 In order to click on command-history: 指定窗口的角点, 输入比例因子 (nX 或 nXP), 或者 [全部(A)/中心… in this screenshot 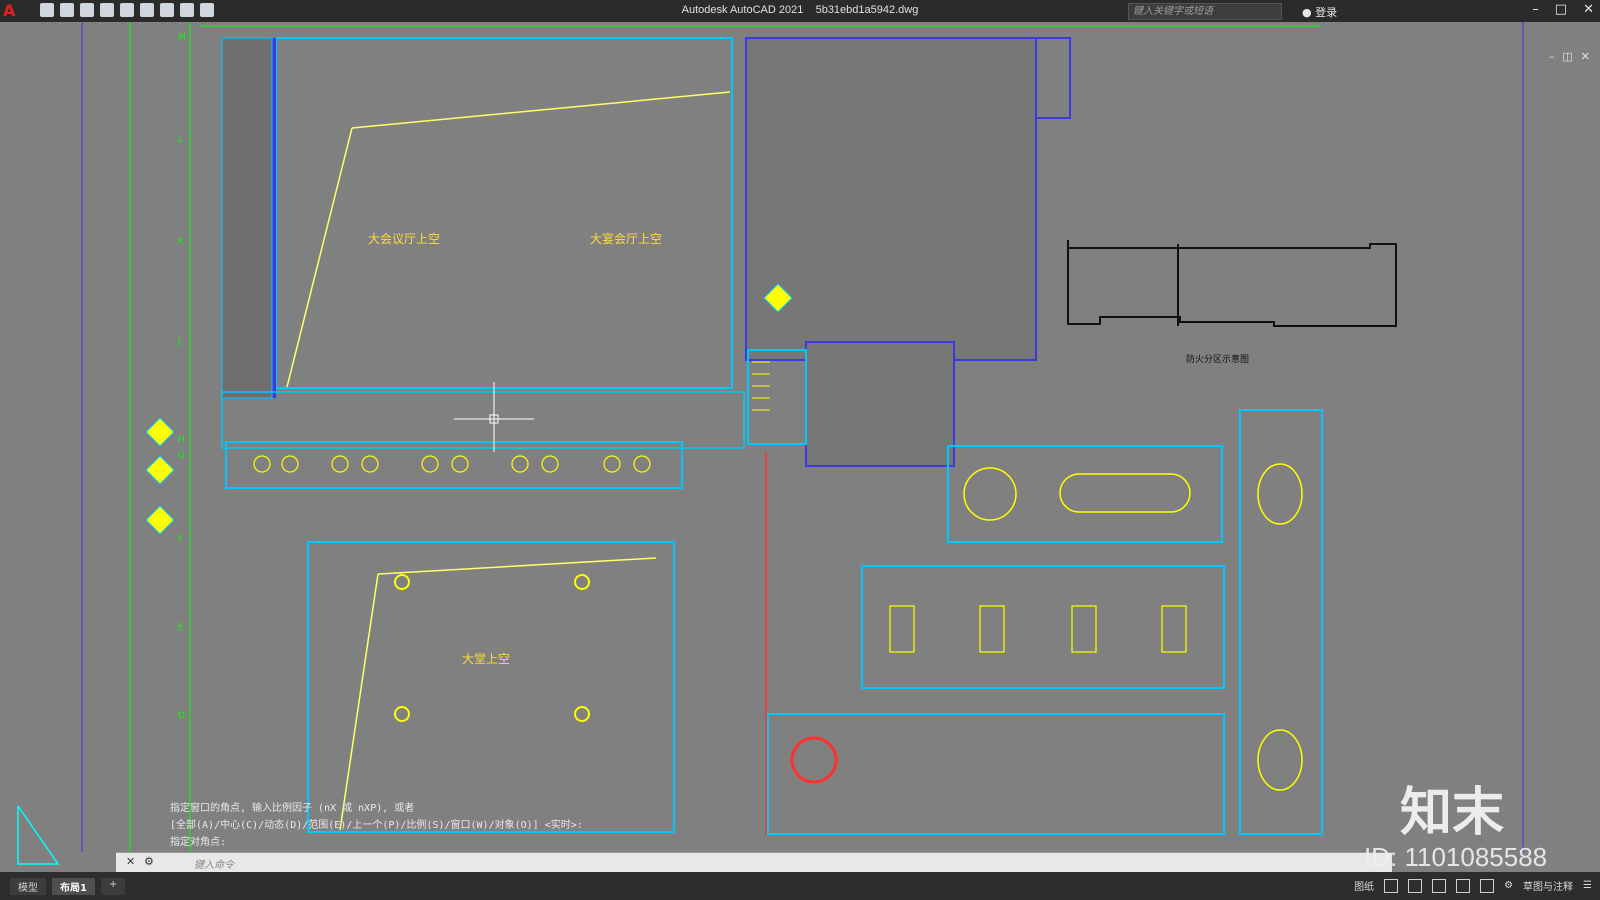, I will do `click(376, 825)`.